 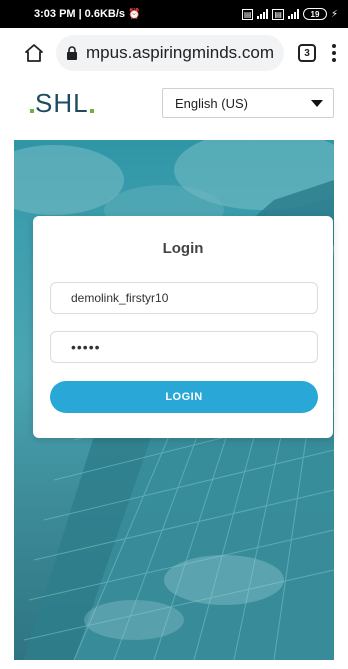 I want to click on battery-icon: 19, so click(x=314, y=14).